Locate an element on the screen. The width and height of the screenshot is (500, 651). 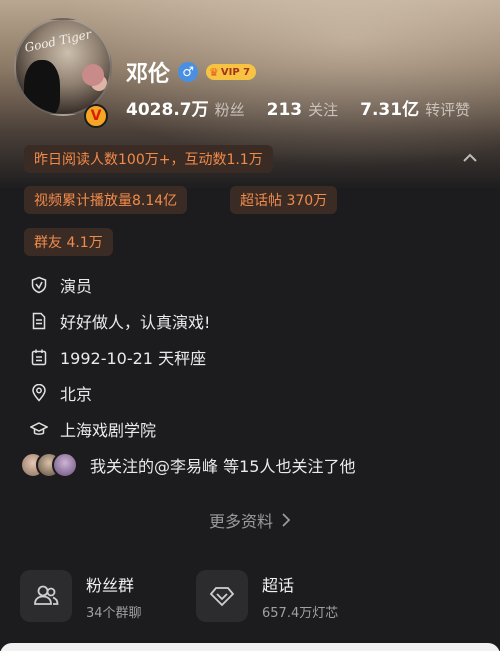
profile-stats: 4028.7万 粉丝 213 关注 7.31亿 转评赞 is located at coordinates (311, 107).